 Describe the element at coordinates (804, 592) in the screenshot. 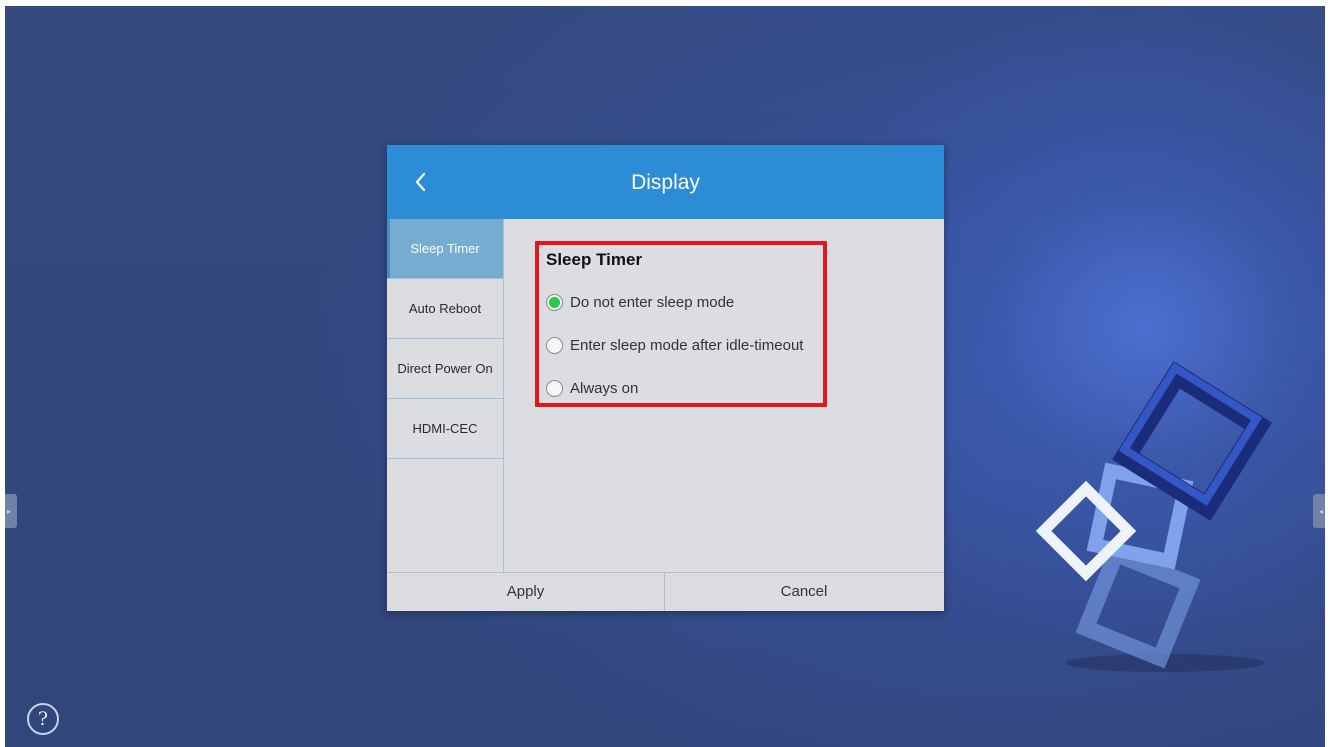

I see `cancel-button: Cancel` at that location.